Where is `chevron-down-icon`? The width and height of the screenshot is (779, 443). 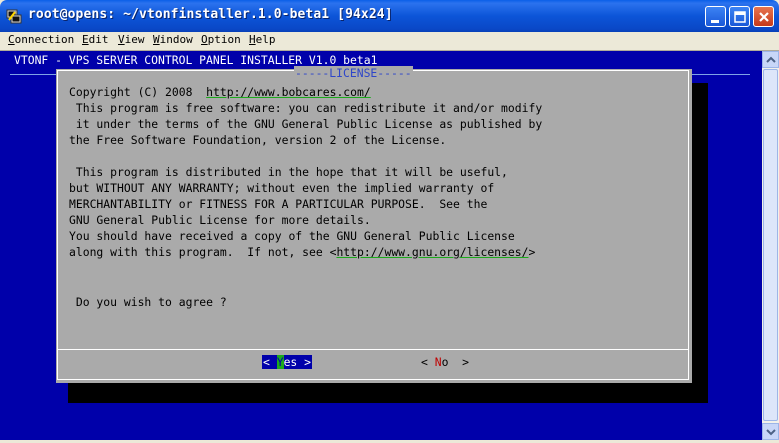
chevron-down-icon is located at coordinates (771, 432).